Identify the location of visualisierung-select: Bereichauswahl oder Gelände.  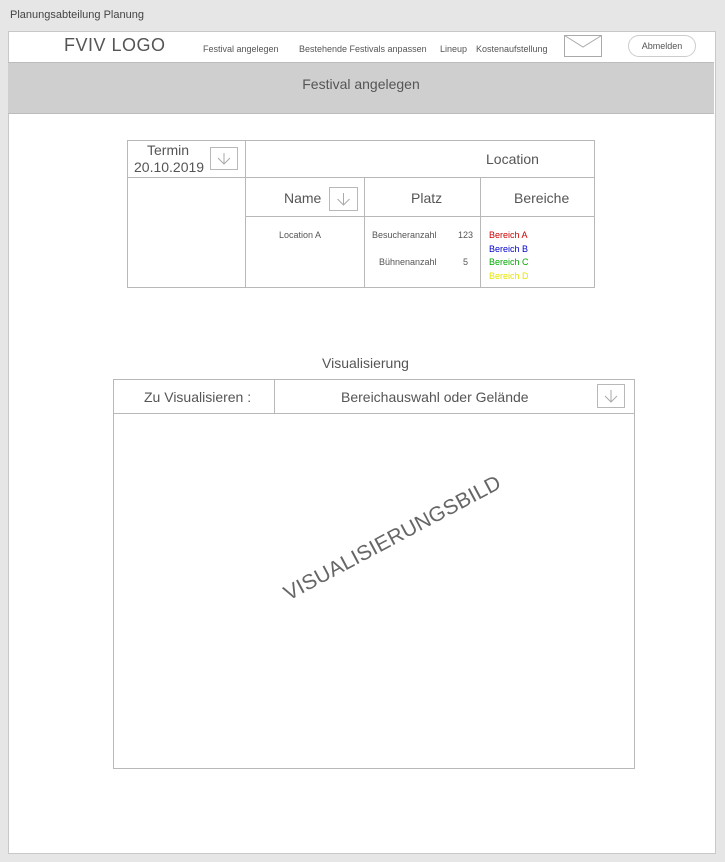
(435, 397).